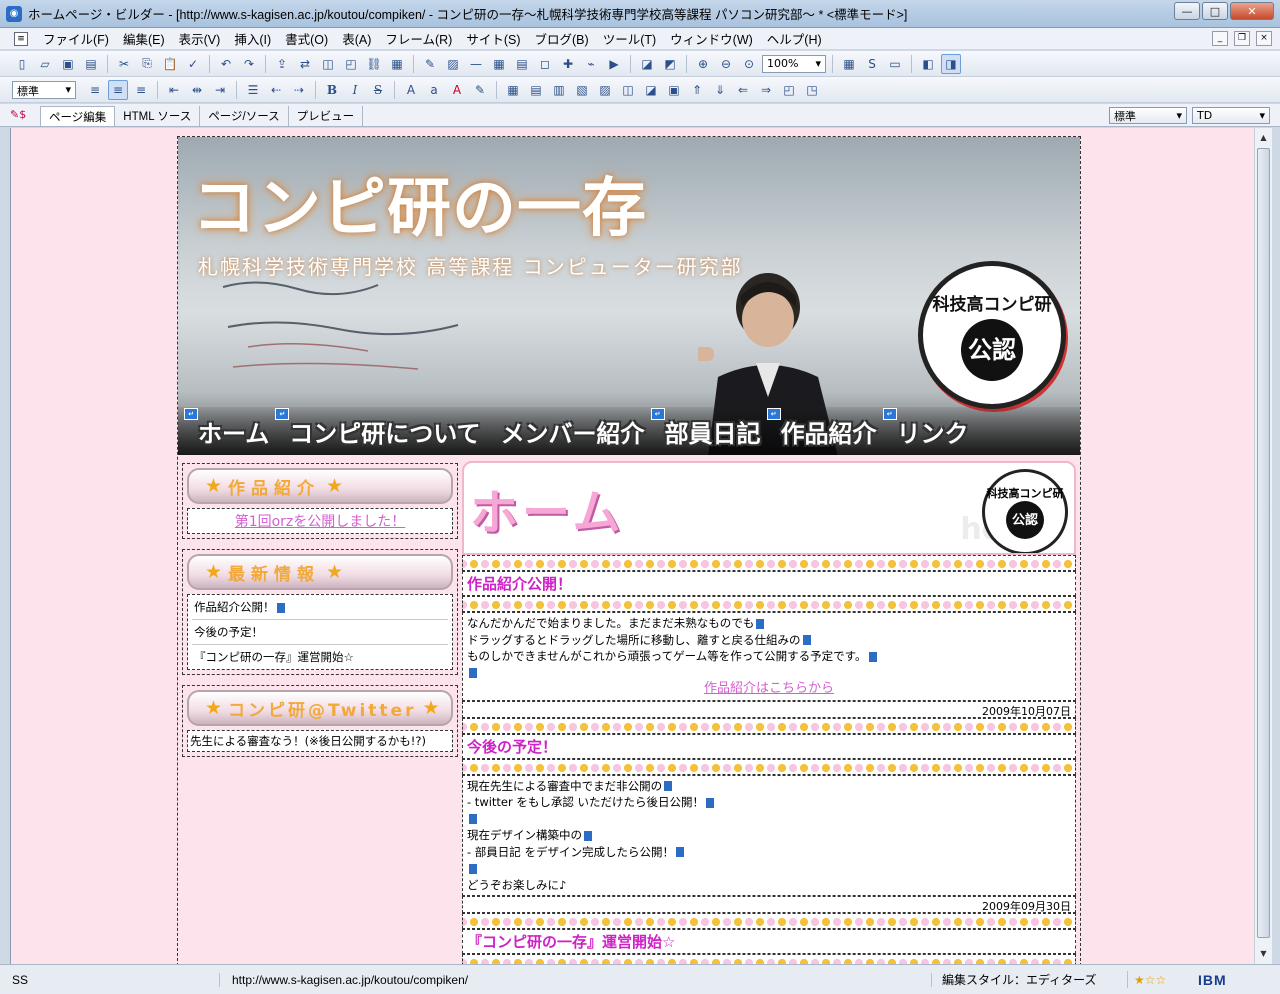  Describe the element at coordinates (812, 90) in the screenshot. I see `table-style-icon: ◳` at that location.